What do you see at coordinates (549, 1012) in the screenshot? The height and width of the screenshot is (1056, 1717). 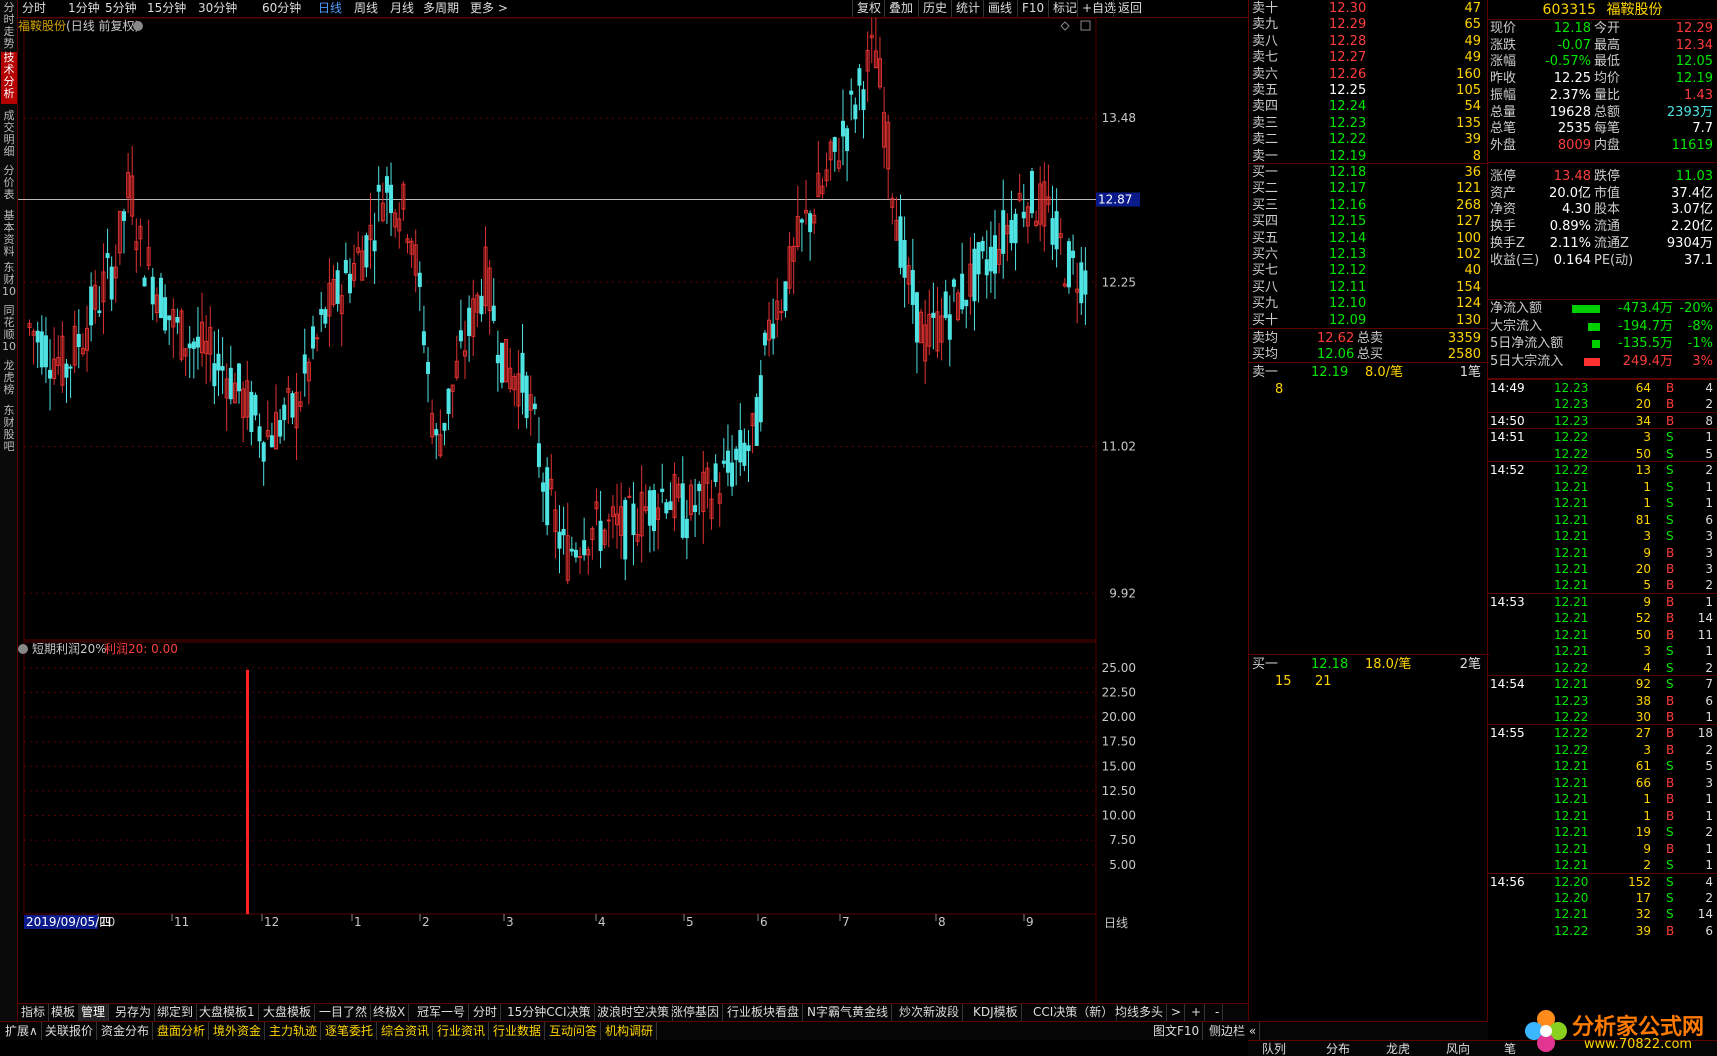 I see `template-tab-11: 15分钟CCI决策` at bounding box center [549, 1012].